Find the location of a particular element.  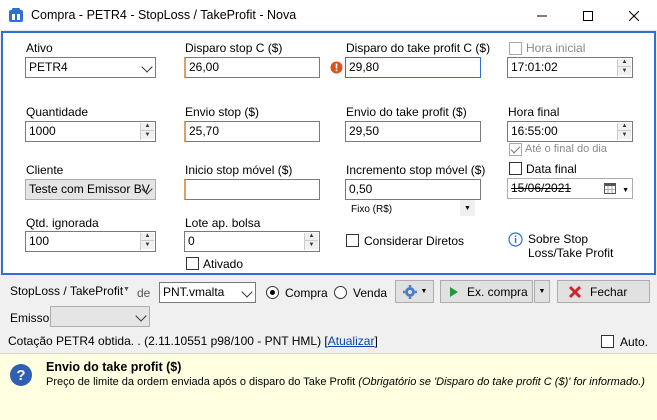

lote-value: 0 is located at coordinates (191, 241).